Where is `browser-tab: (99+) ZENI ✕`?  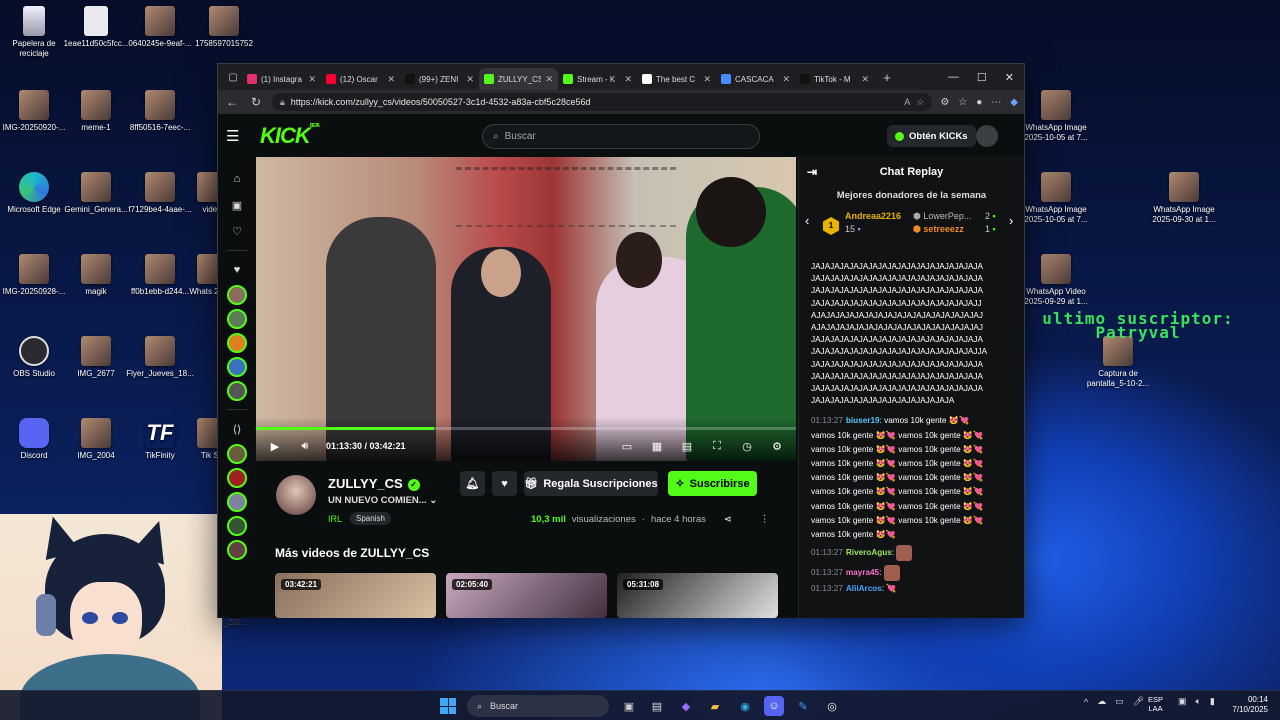 browser-tab: (99+) ZENI ✕ is located at coordinates (439, 79).